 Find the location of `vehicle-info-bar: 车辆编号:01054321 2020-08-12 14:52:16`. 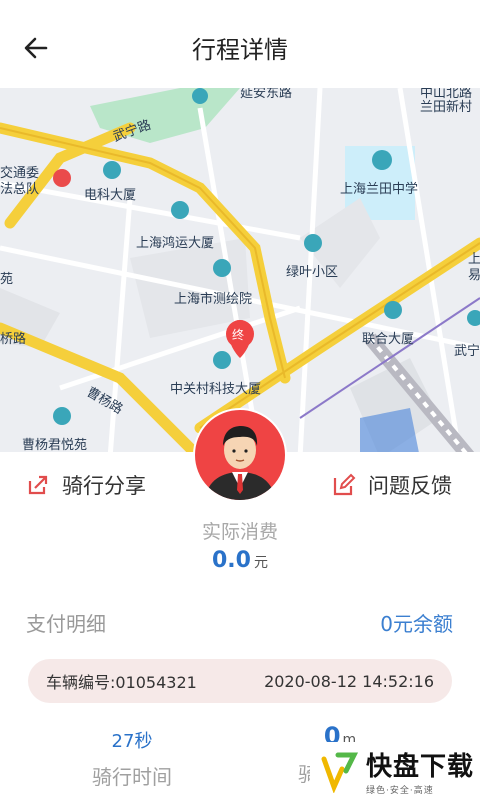

vehicle-info-bar: 车辆编号:01054321 2020-08-12 14:52:16 is located at coordinates (240, 681).